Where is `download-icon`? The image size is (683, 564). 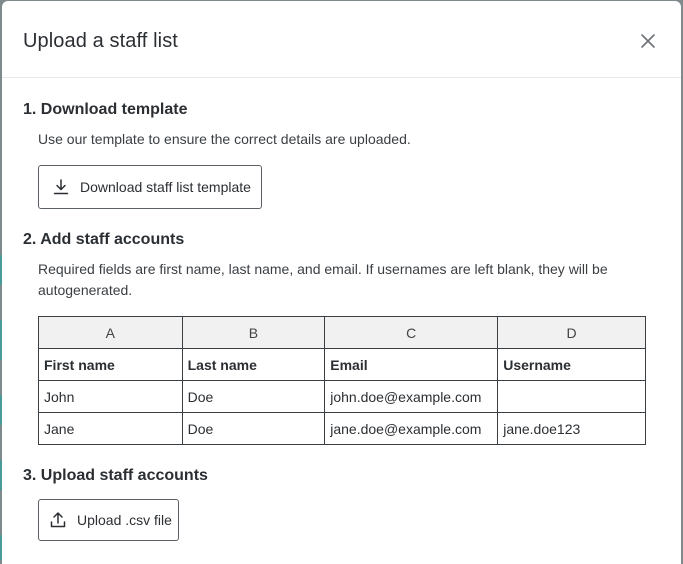 download-icon is located at coordinates (61, 187).